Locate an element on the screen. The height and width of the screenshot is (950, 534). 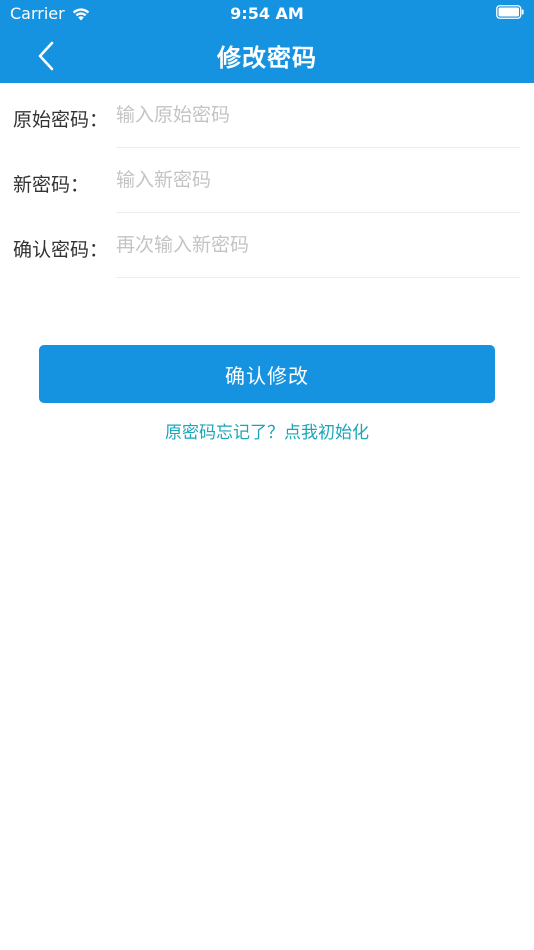
confirm-password-row: 确认密码： is located at coordinates (267, 245).